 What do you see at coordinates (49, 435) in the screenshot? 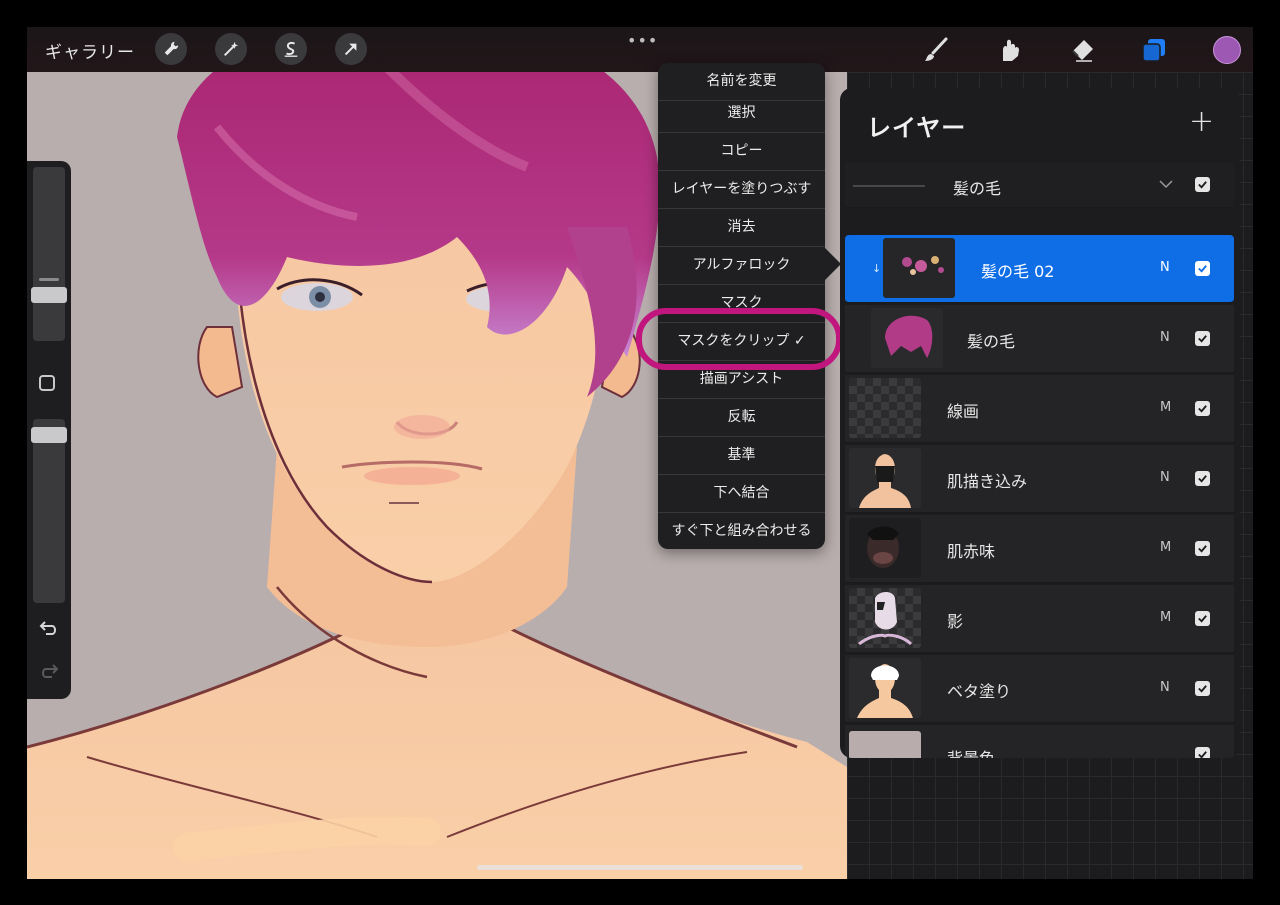
I see `opacity-thumb` at bounding box center [49, 435].